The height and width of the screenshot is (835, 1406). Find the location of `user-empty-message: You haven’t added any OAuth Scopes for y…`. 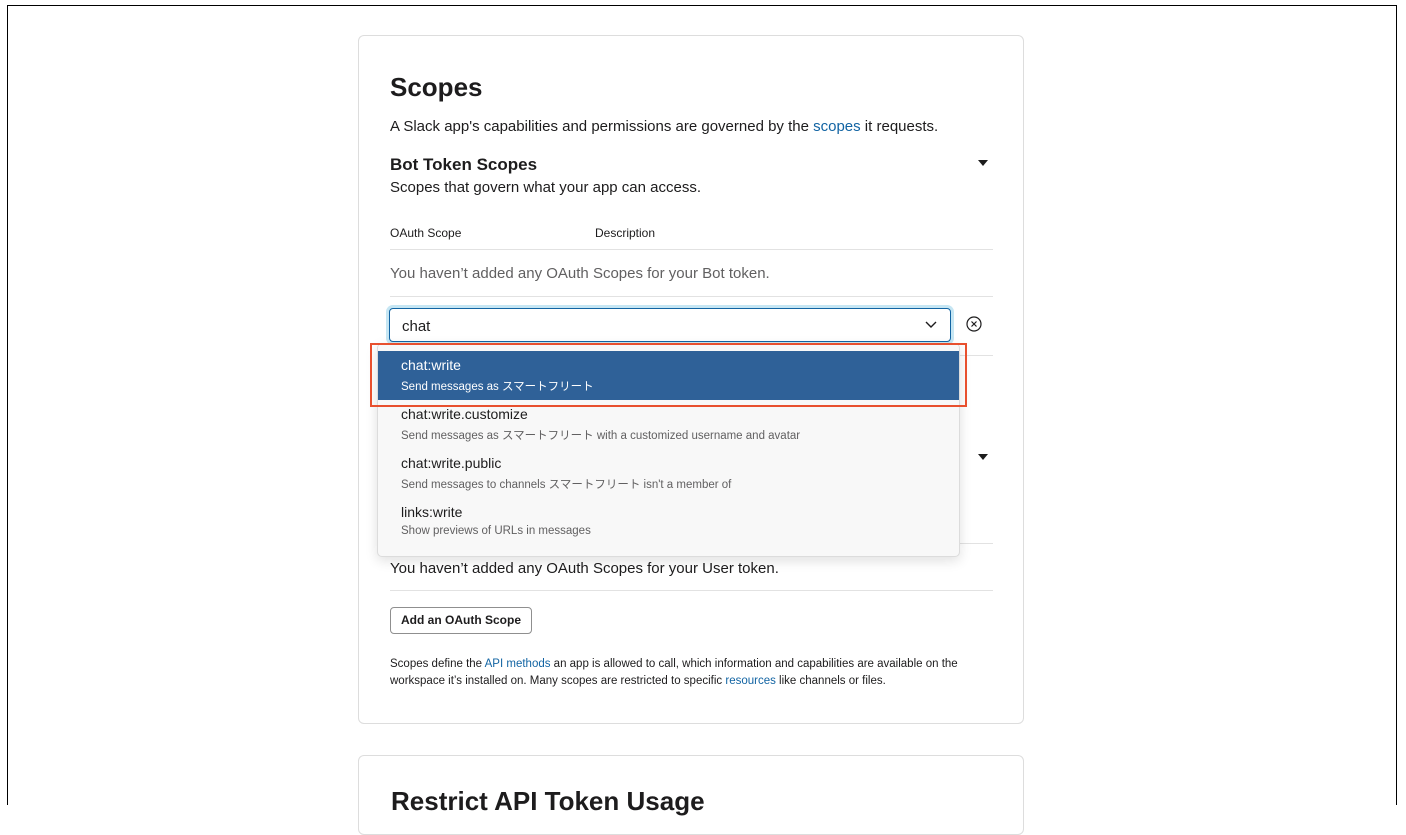

user-empty-message: You haven’t added any OAuth Scopes for y… is located at coordinates (584, 568).